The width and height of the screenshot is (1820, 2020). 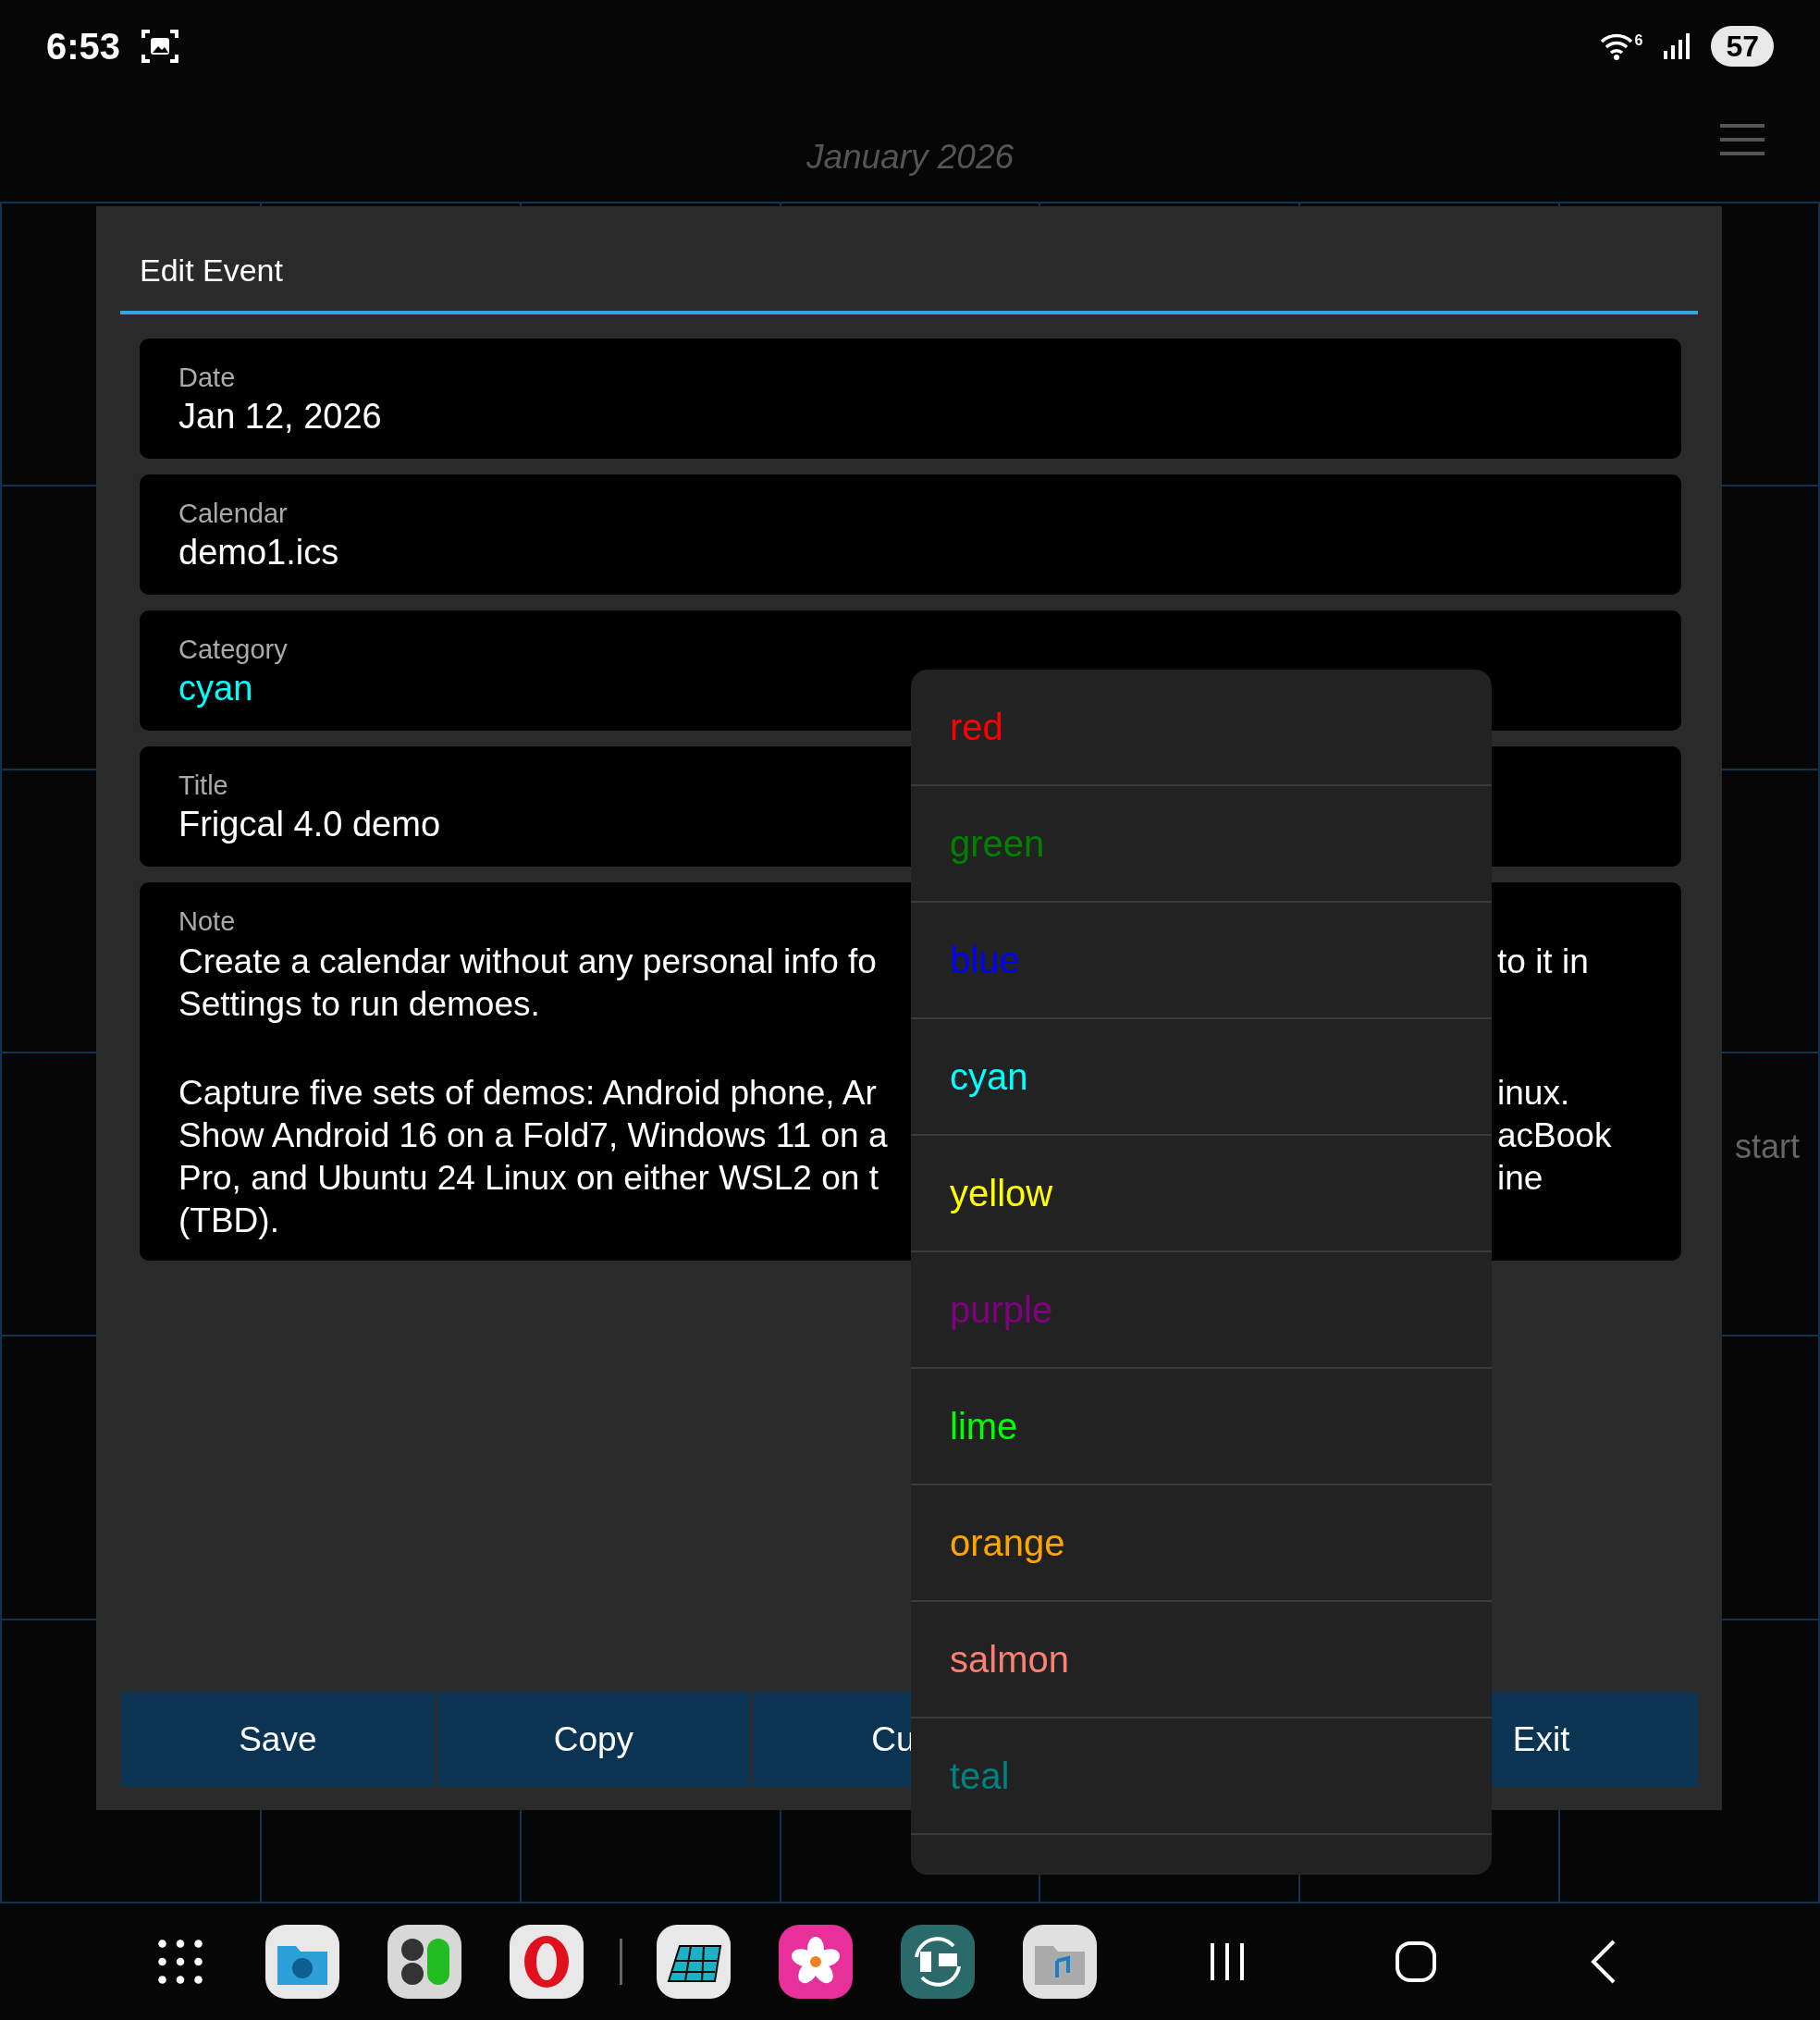 I want to click on note-text: Show Android 16 on a Fold7, Windows 11 on a, so click(x=533, y=1136).